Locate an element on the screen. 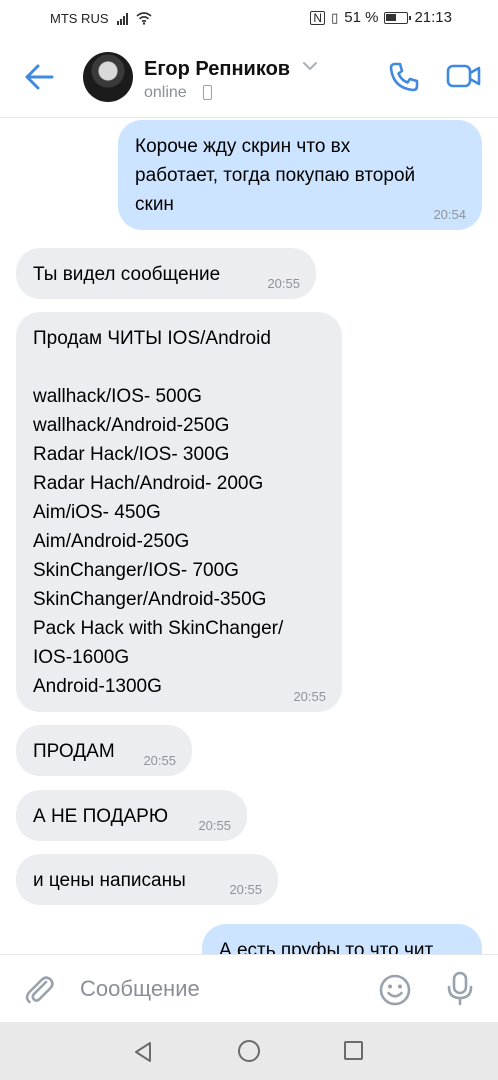 The height and width of the screenshot is (1080, 498). back-arrow-icon is located at coordinates (39, 77).